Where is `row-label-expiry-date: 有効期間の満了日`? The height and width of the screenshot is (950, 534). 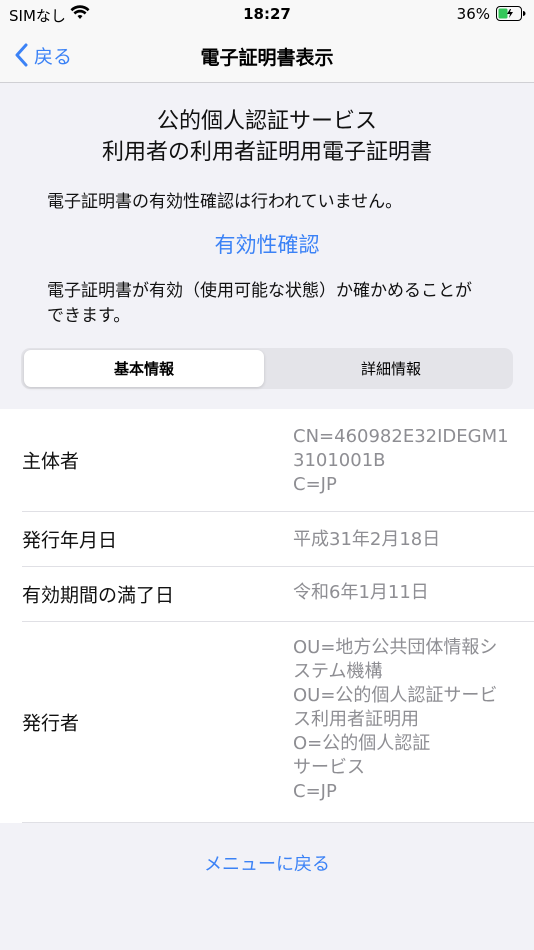
row-label-expiry-date: 有効期間の満了日 is located at coordinates (98, 595).